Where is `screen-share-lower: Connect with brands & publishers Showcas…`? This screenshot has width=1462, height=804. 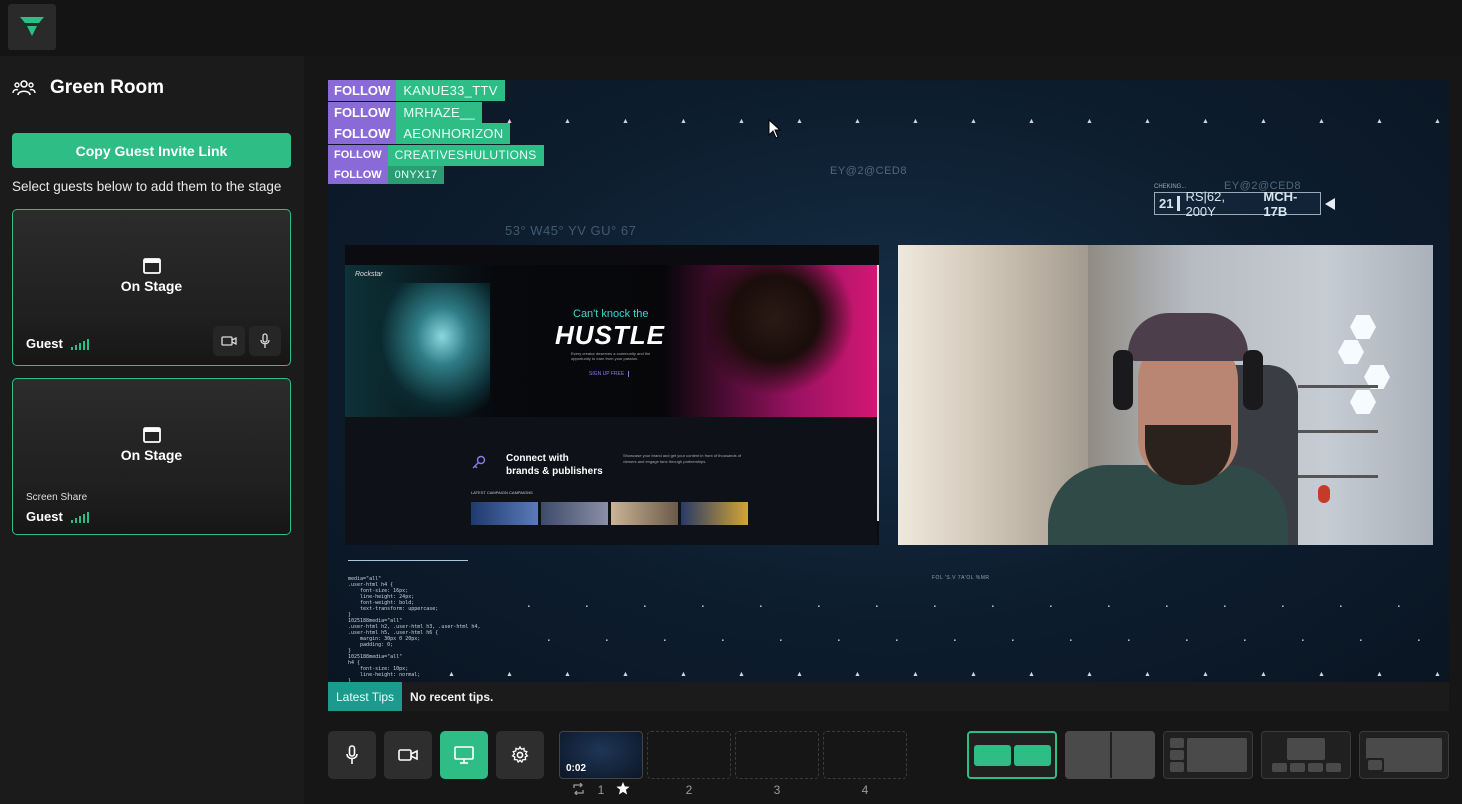 screen-share-lower: Connect with brands & publishers Showcas… is located at coordinates (611, 481).